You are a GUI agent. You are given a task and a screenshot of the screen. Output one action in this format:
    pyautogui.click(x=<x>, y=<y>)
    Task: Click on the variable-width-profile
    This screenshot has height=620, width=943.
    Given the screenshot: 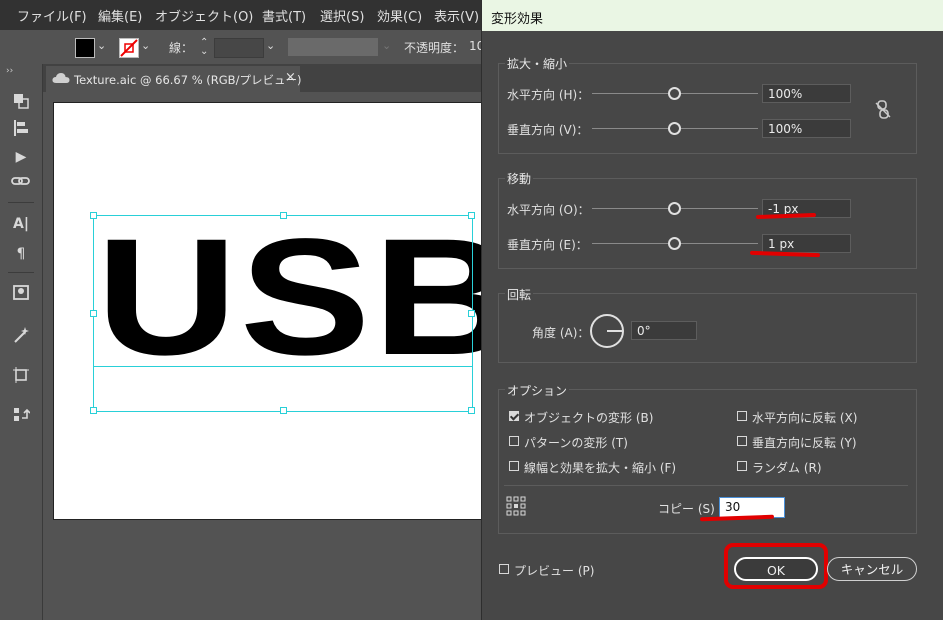 What is the action you would take?
    pyautogui.click(x=333, y=47)
    